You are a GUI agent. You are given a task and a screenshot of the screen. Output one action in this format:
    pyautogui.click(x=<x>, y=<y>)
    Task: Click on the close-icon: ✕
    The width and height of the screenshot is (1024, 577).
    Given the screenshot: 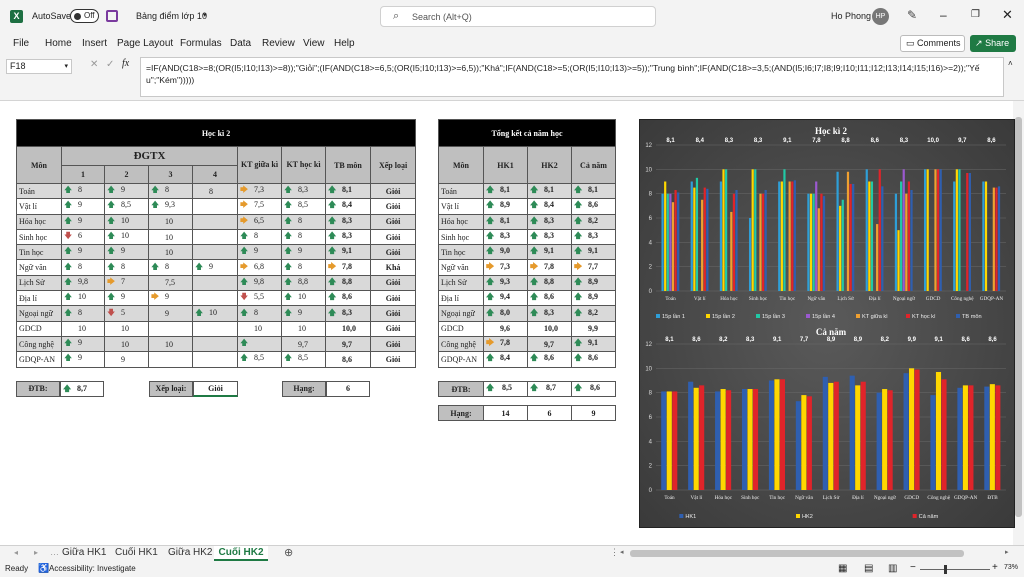 What is the action you would take?
    pyautogui.click(x=1007, y=15)
    